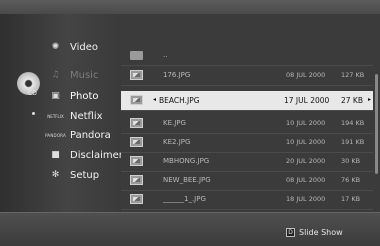  What do you see at coordinates (55, 47) in the screenshot?
I see `video-reel-icon: ✺` at bounding box center [55, 47].